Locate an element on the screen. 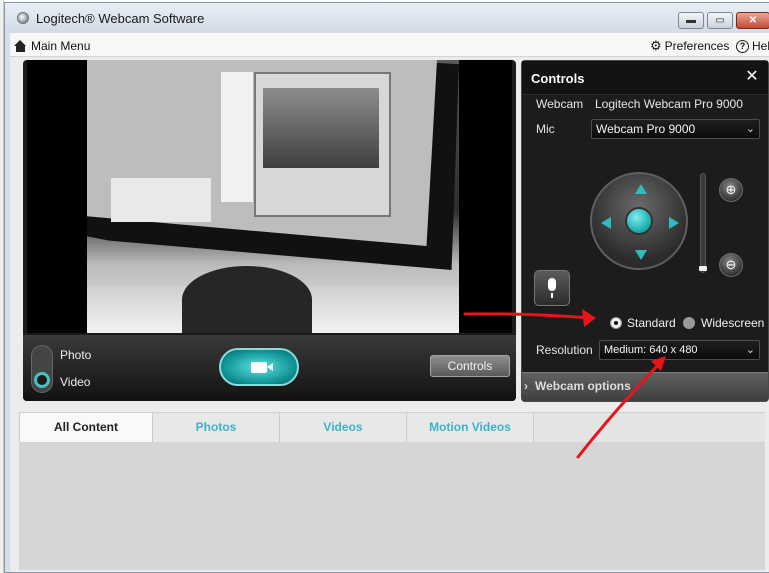  preview-screen-window is located at coordinates (161, 200).